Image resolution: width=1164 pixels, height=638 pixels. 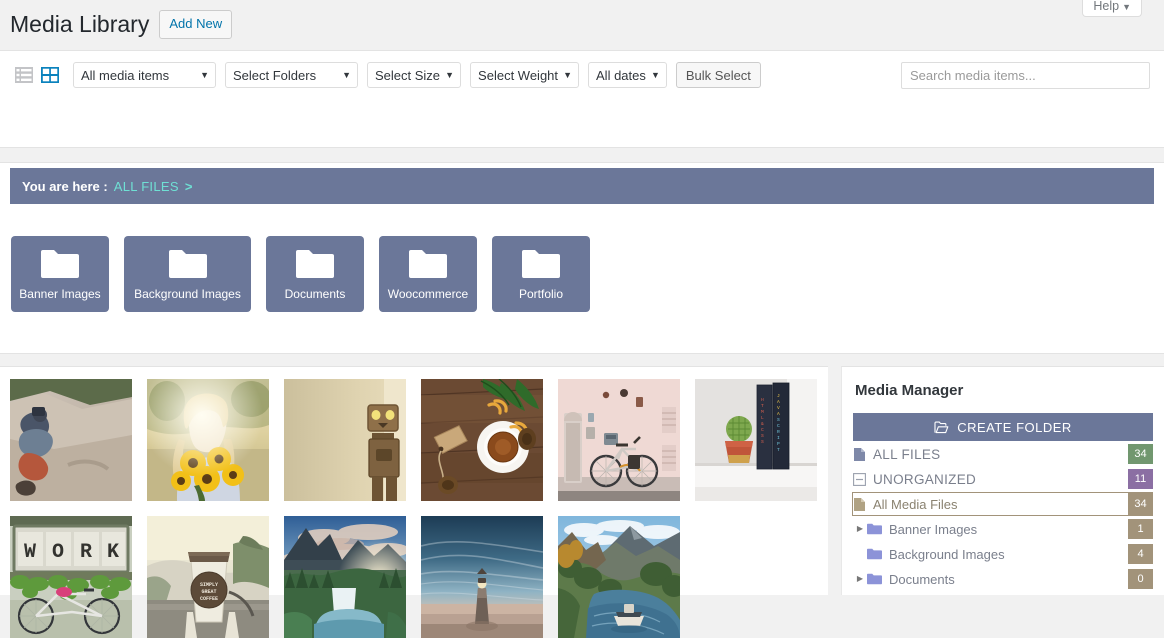 What do you see at coordinates (65, 186) in the screenshot?
I see `breadcrumb-prefix: You are here :` at bounding box center [65, 186].